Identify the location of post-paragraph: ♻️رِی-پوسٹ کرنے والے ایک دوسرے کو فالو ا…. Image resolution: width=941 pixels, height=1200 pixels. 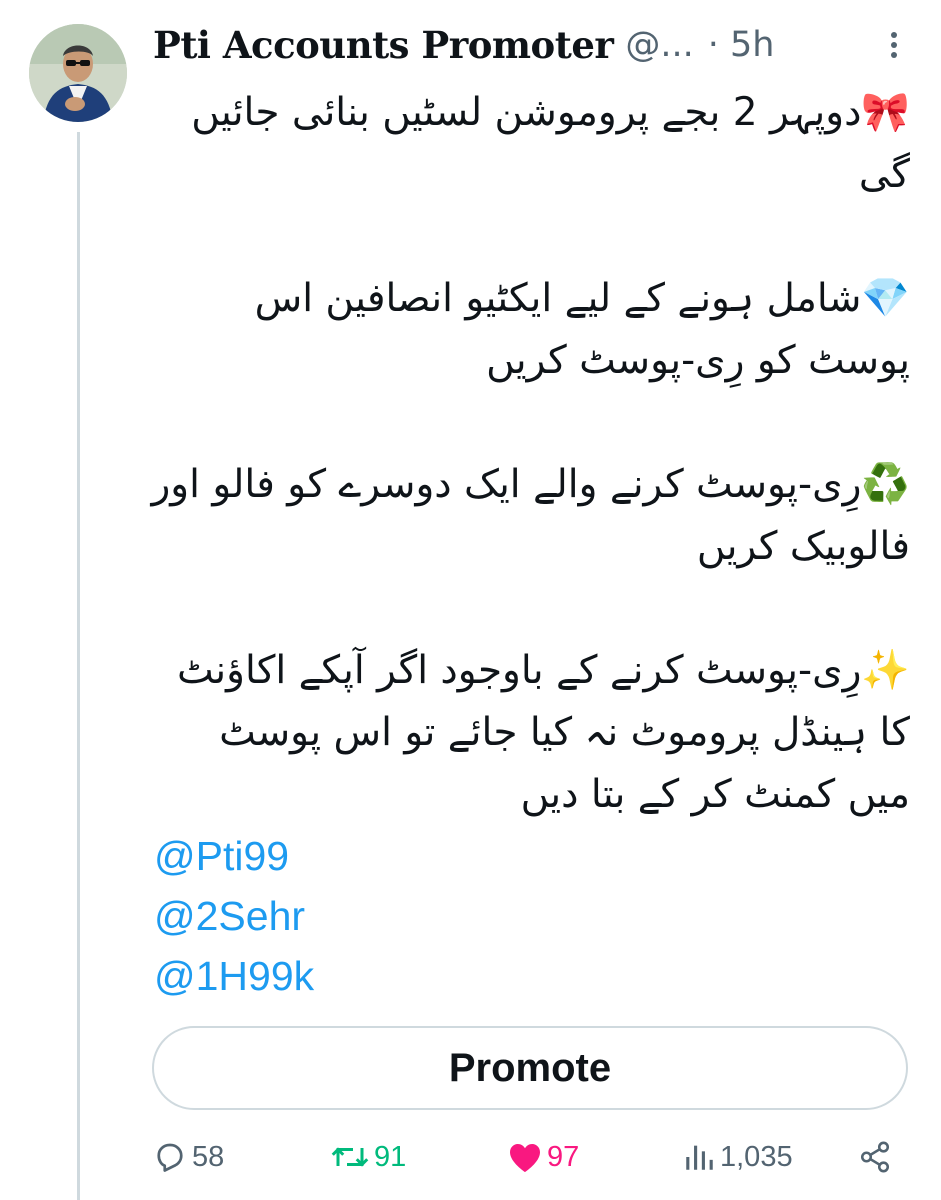
(530, 515).